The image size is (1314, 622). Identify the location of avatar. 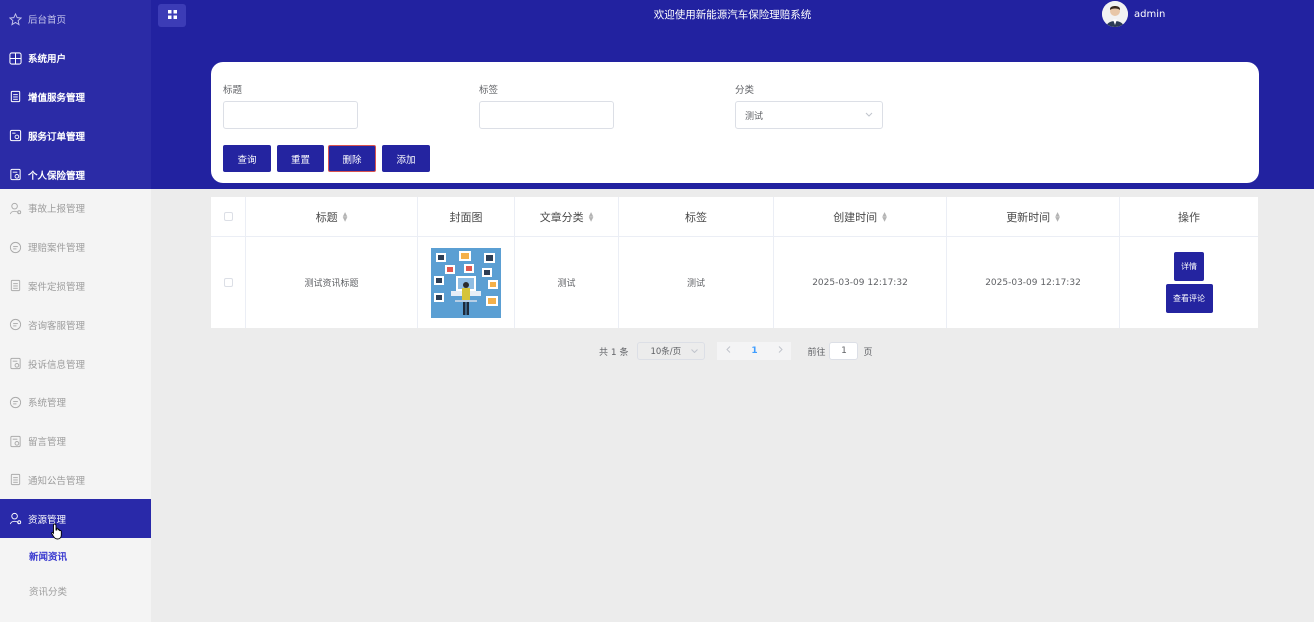
(1115, 14).